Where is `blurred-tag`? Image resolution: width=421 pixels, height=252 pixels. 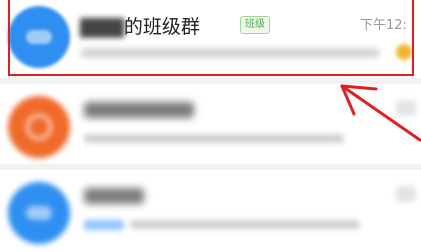
blurred-tag is located at coordinates (104, 225).